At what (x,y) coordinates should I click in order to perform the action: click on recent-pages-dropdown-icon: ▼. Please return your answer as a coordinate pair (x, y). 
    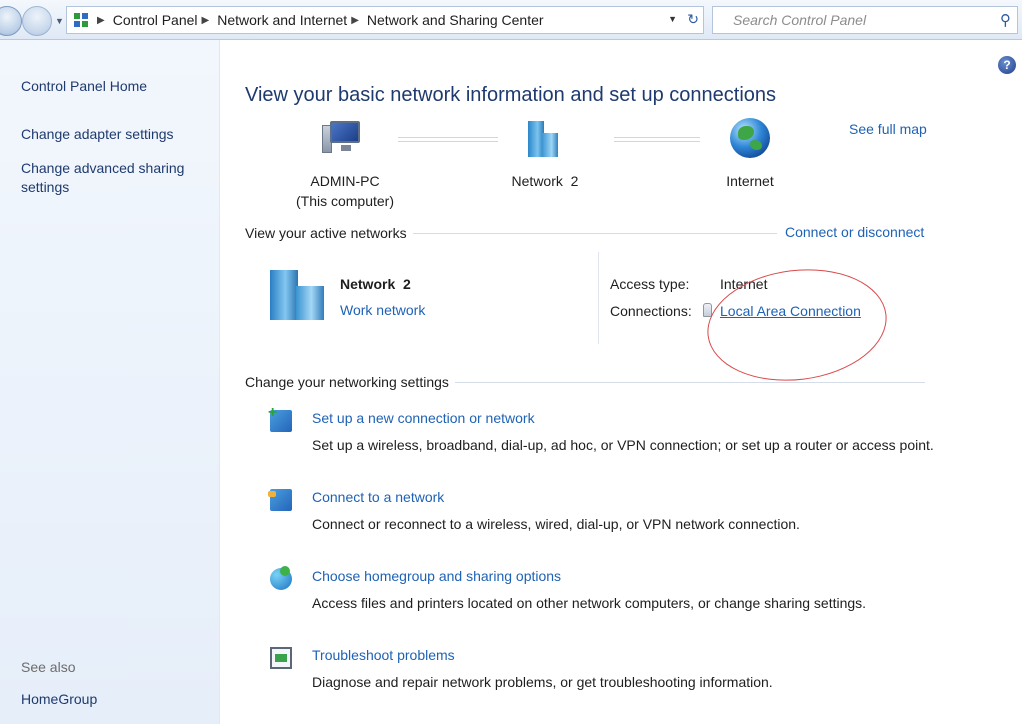
    Looking at the image, I should click on (59, 21).